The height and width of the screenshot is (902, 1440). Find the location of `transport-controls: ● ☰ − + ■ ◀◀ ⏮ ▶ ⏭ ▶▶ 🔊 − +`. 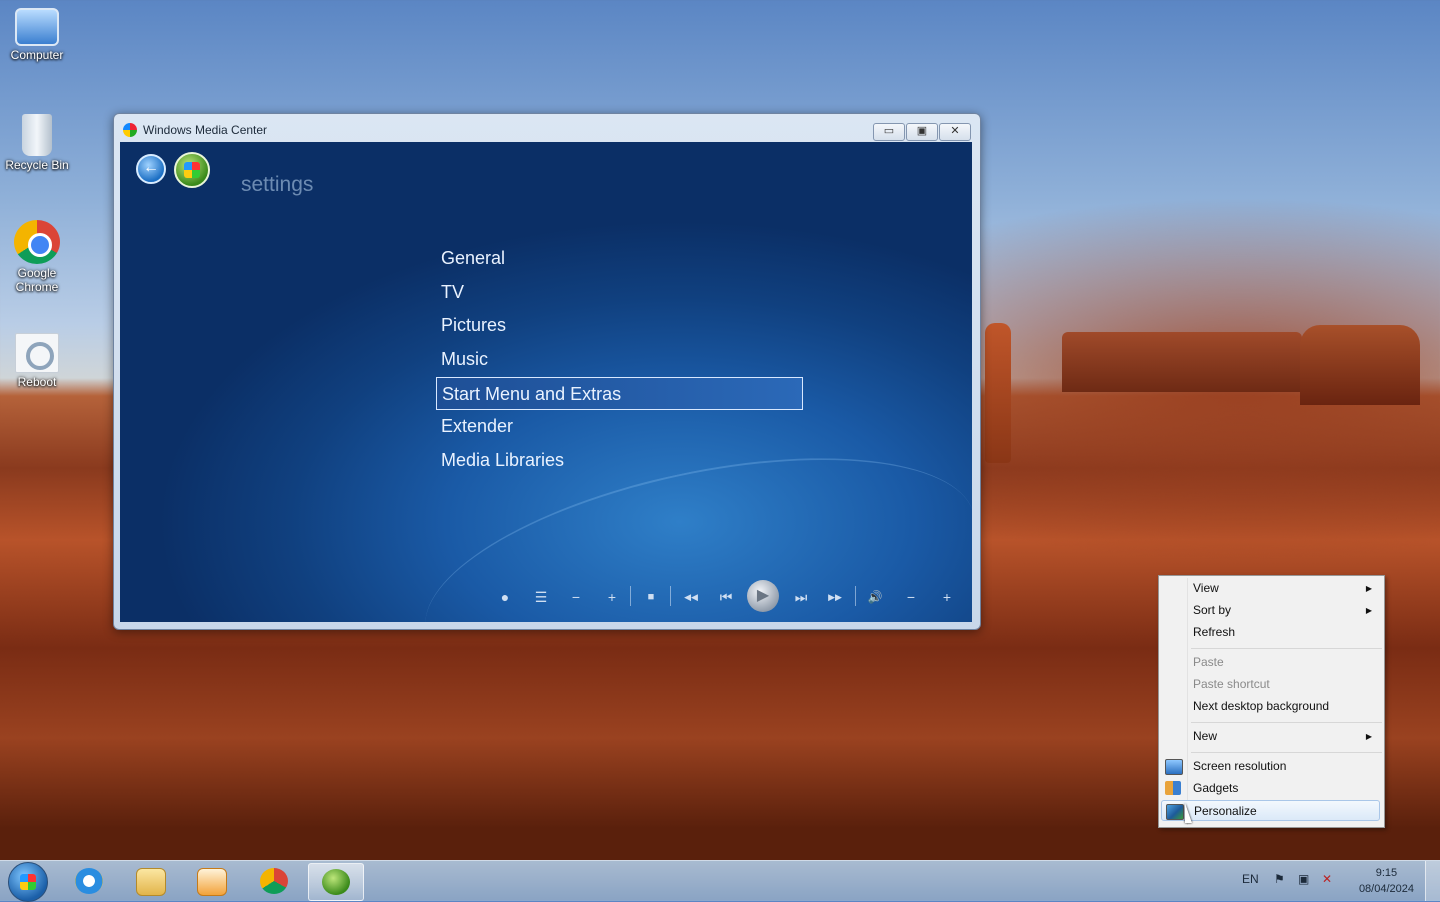

transport-controls: ● ☰ − + ■ ◀◀ ⏮ ▶ ⏭ ▶▶ 🔊 − + is located at coordinates (725, 597).